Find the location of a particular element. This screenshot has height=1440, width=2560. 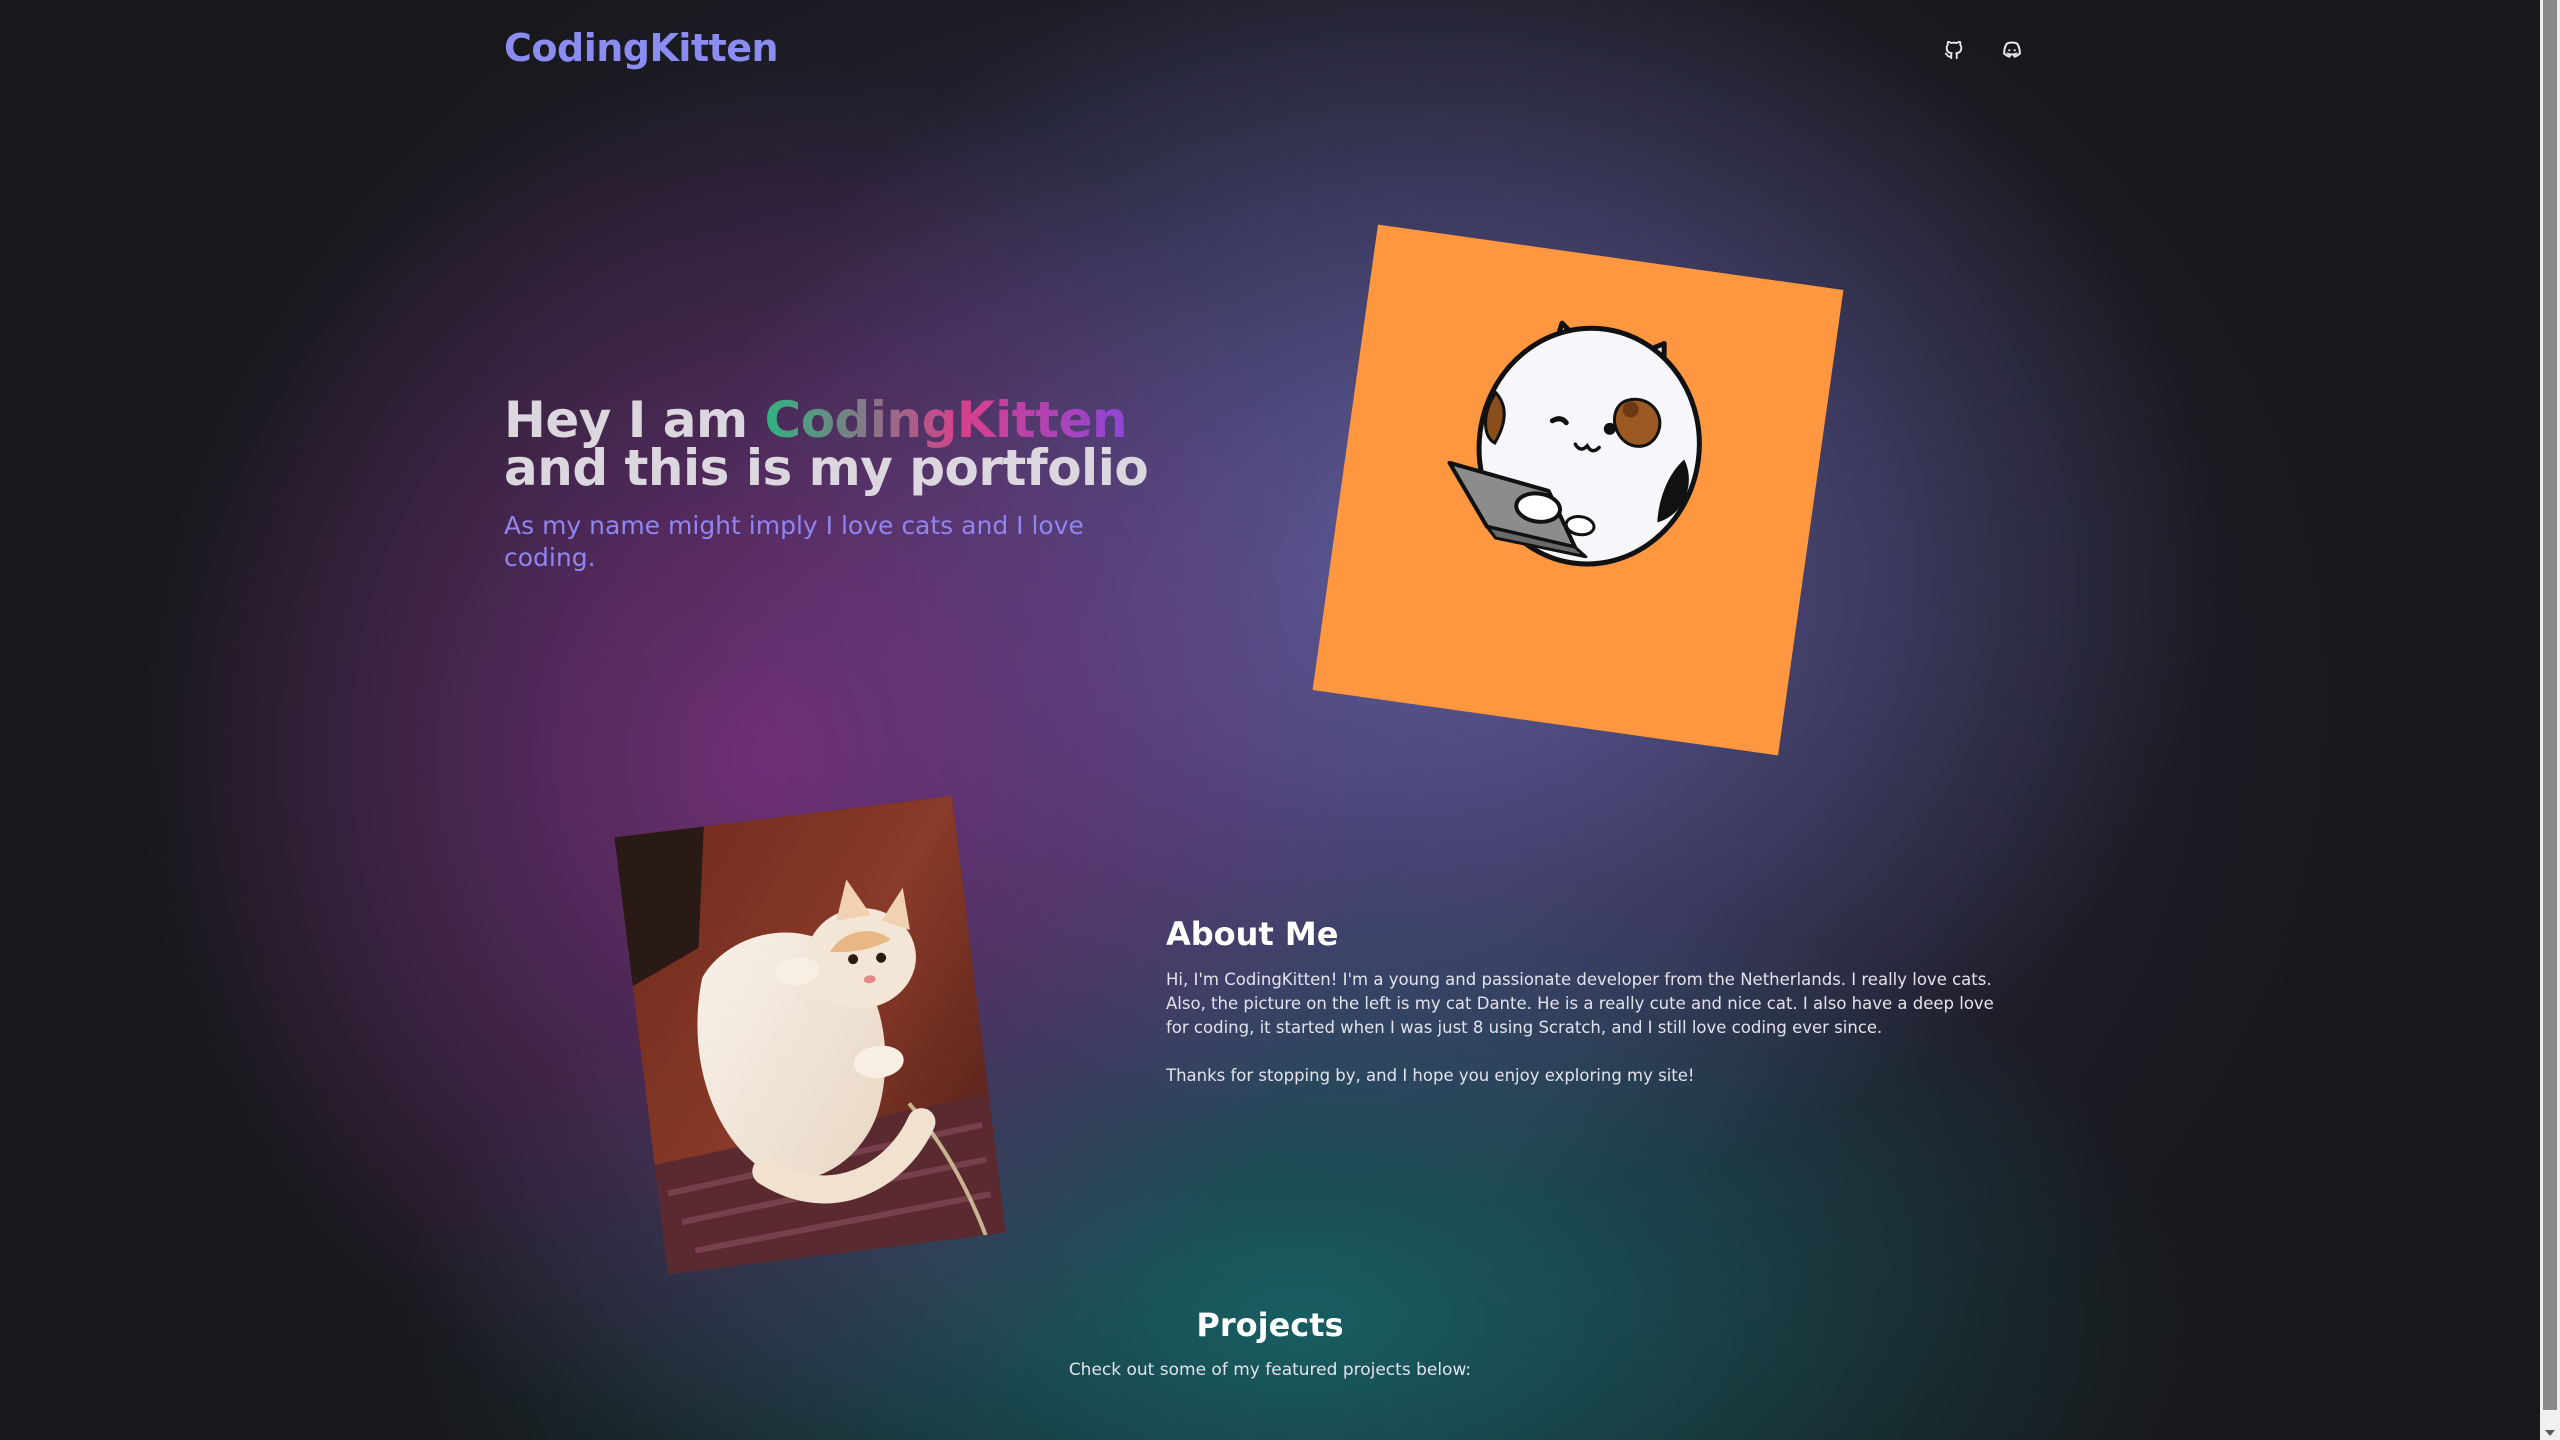

brand-logo: CodingKitten is located at coordinates (641, 48).